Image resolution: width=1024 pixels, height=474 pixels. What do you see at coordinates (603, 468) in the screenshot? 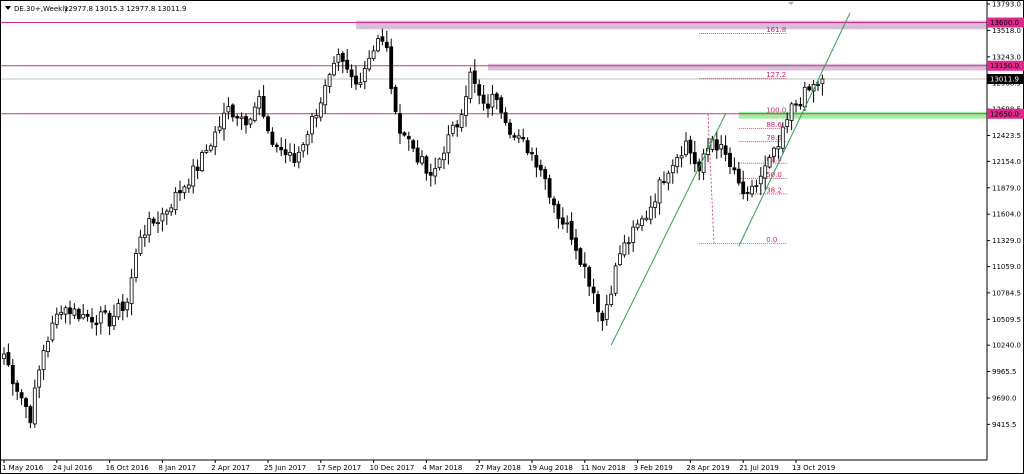
I see `x-tick-label: 11 Nov 2018` at bounding box center [603, 468].